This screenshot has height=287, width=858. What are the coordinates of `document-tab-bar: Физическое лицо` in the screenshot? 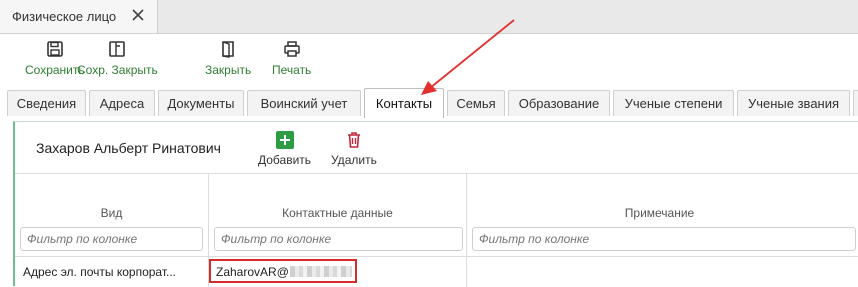 It's located at (429, 17).